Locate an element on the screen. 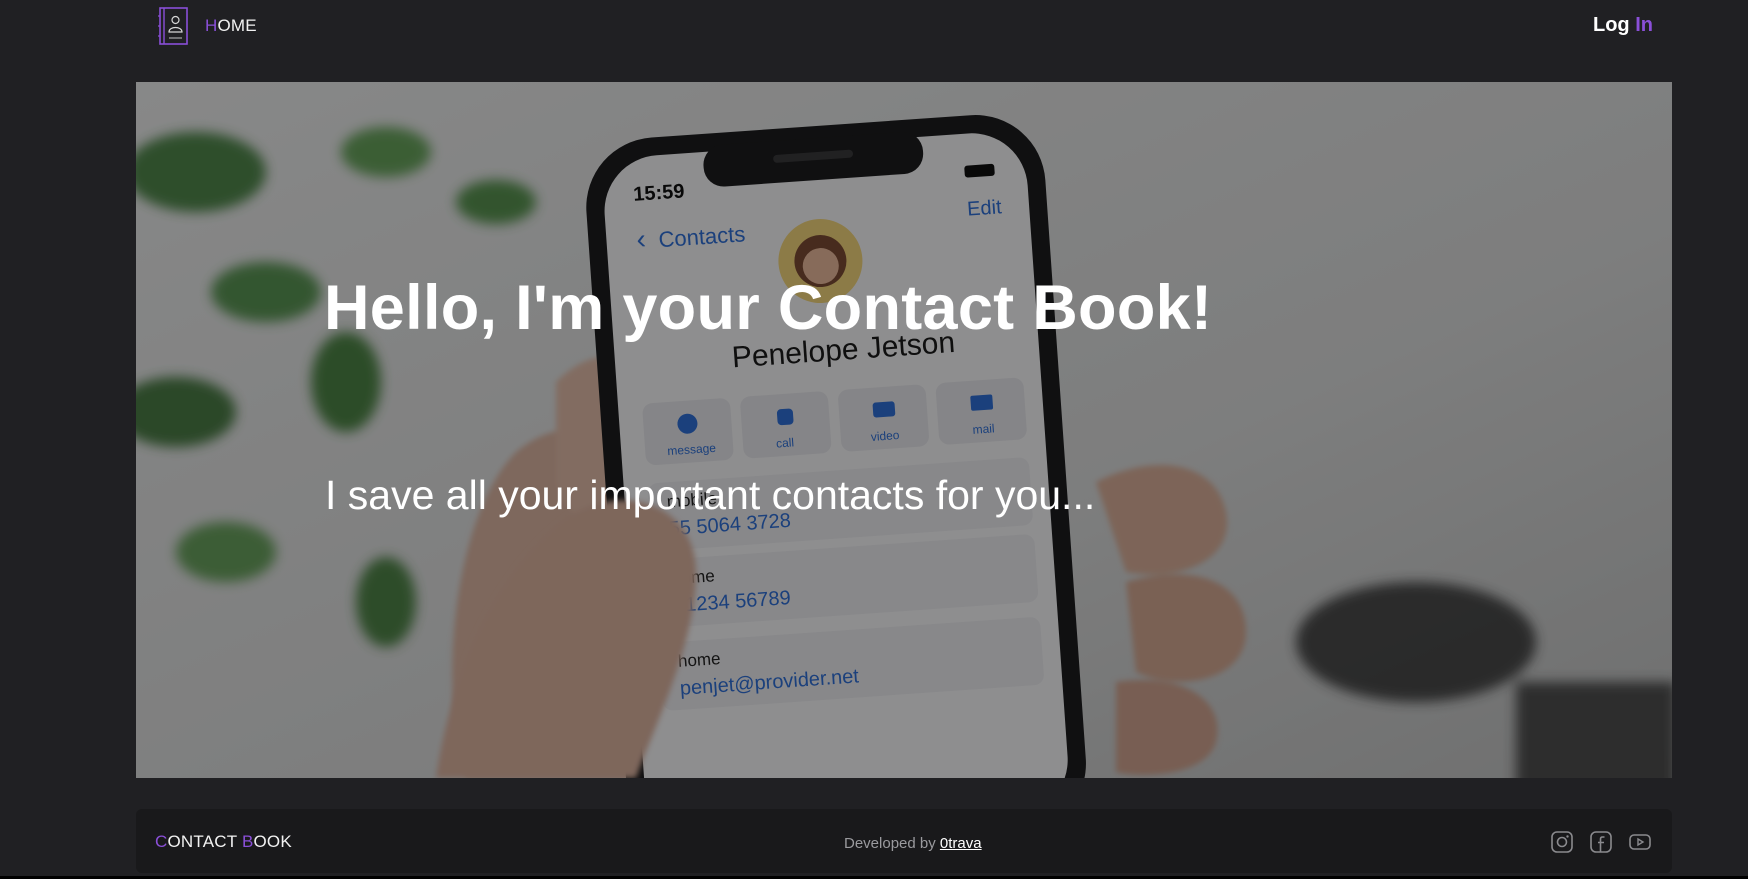  author-link: 0trava is located at coordinates (961, 843).